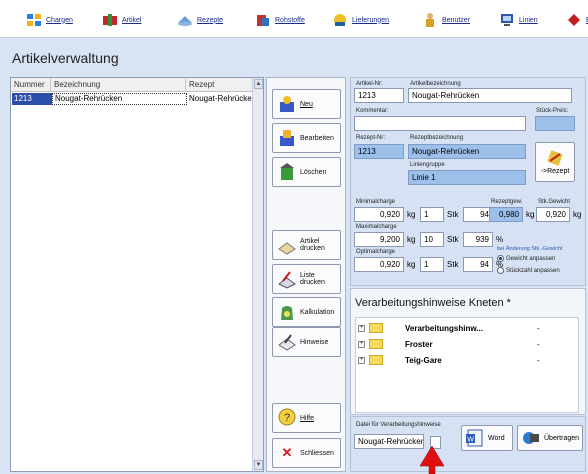 The width and height of the screenshot is (588, 474). What do you see at coordinates (290, 20) in the screenshot?
I see `toolbar-rohstoffe-label: Rohstoffe` at bounding box center [290, 20].